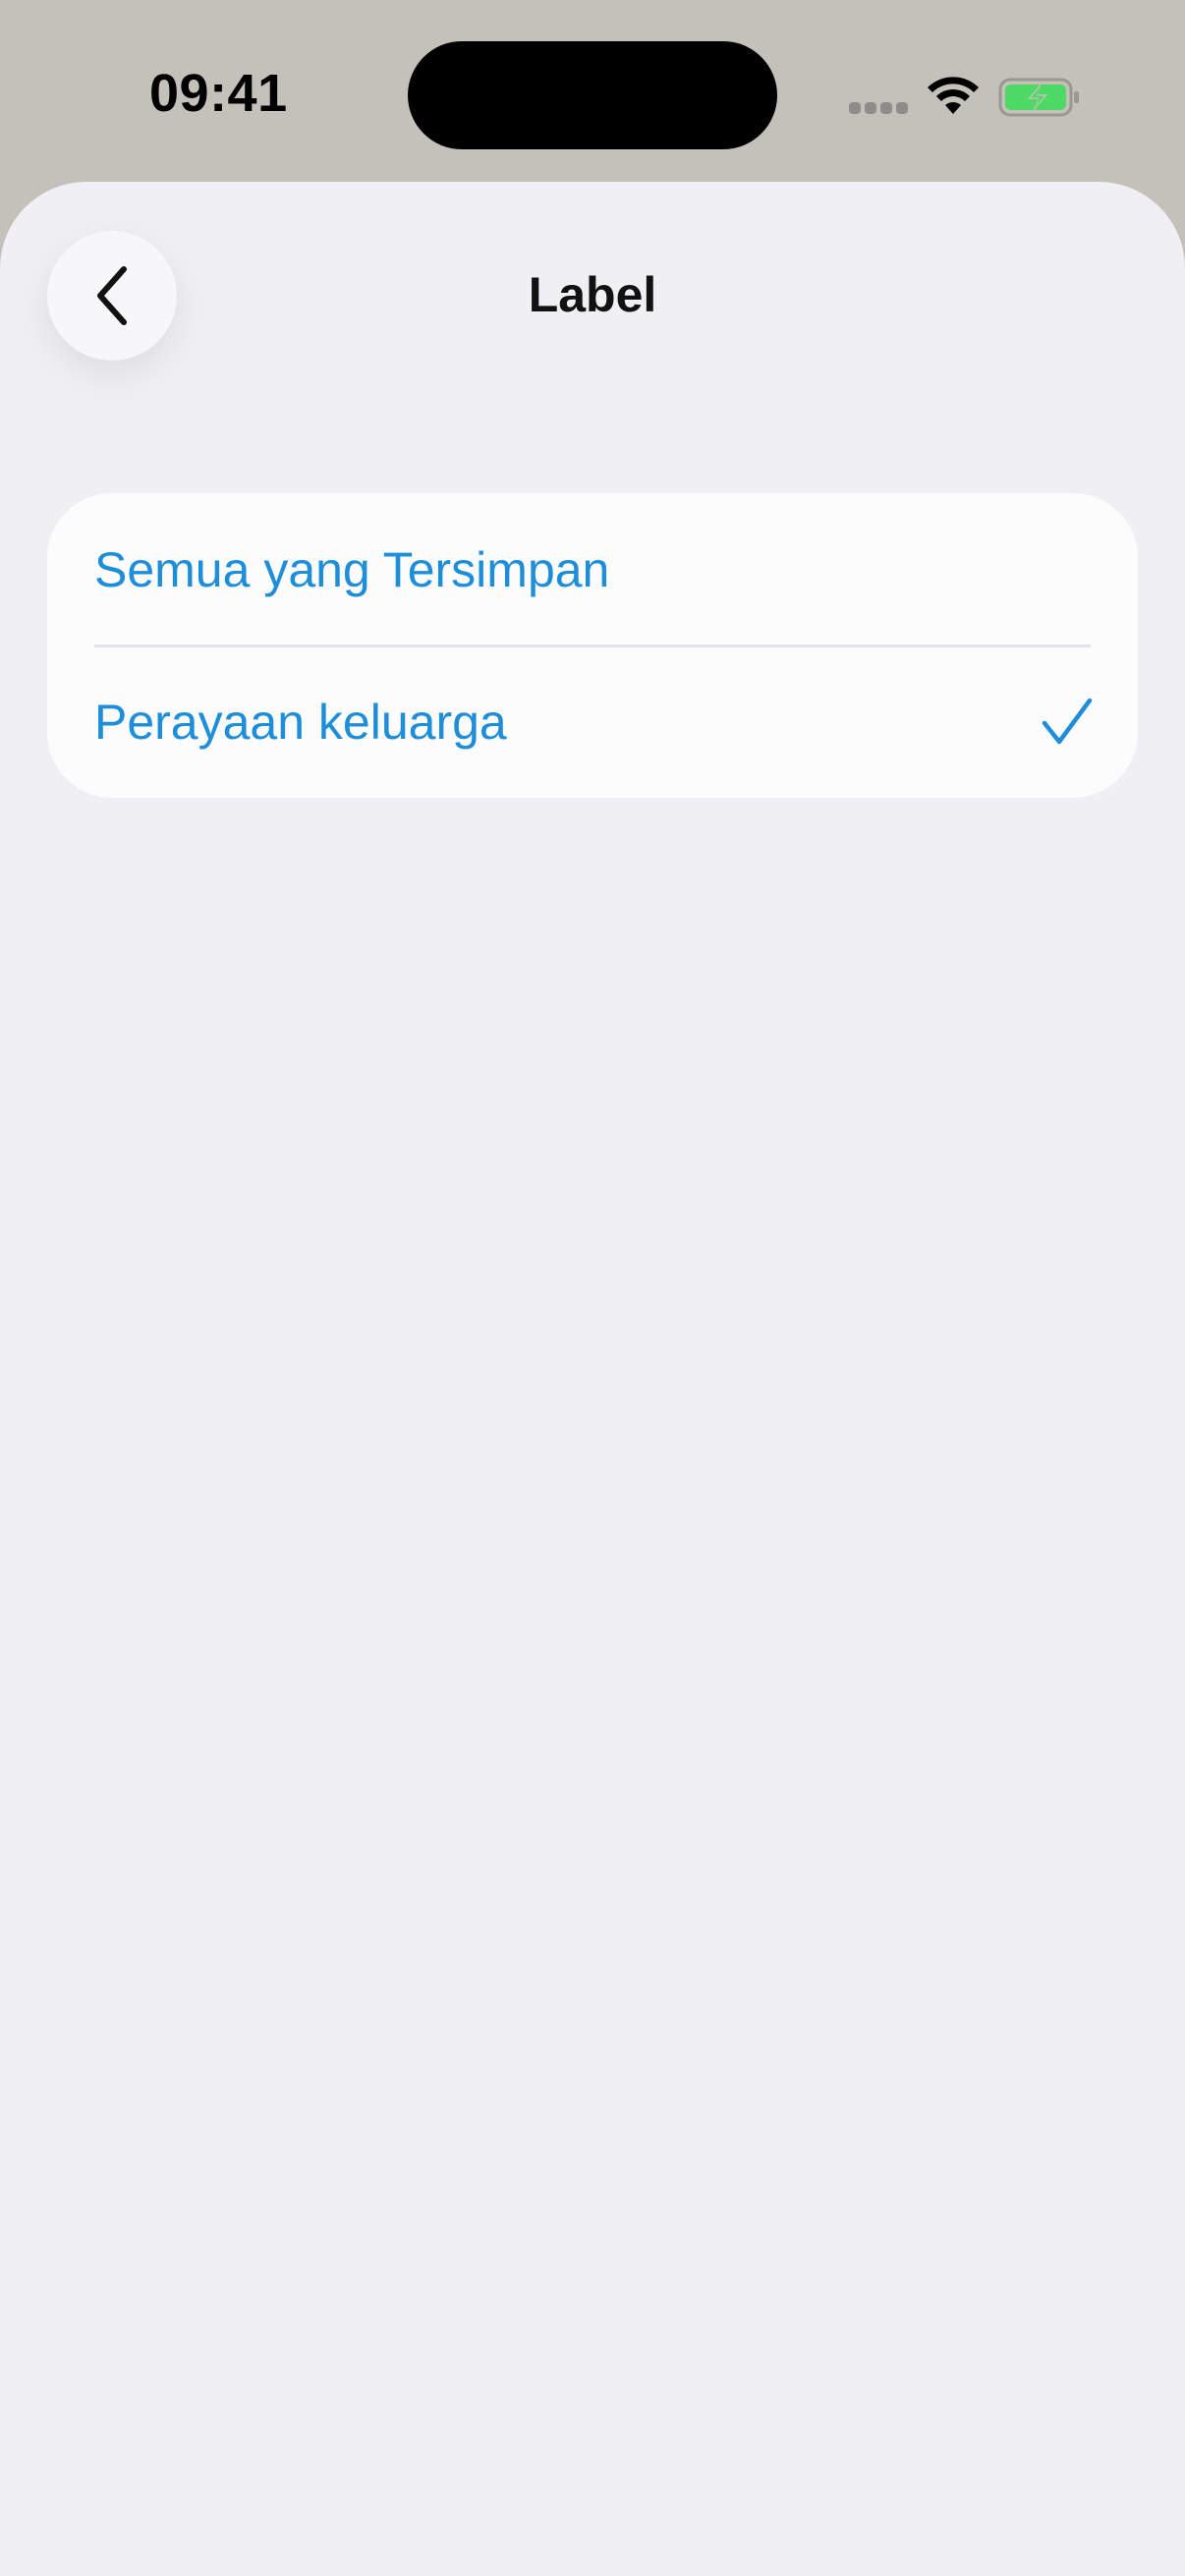  I want to click on list-item-label: Semua yang Tersimpan, so click(352, 569).